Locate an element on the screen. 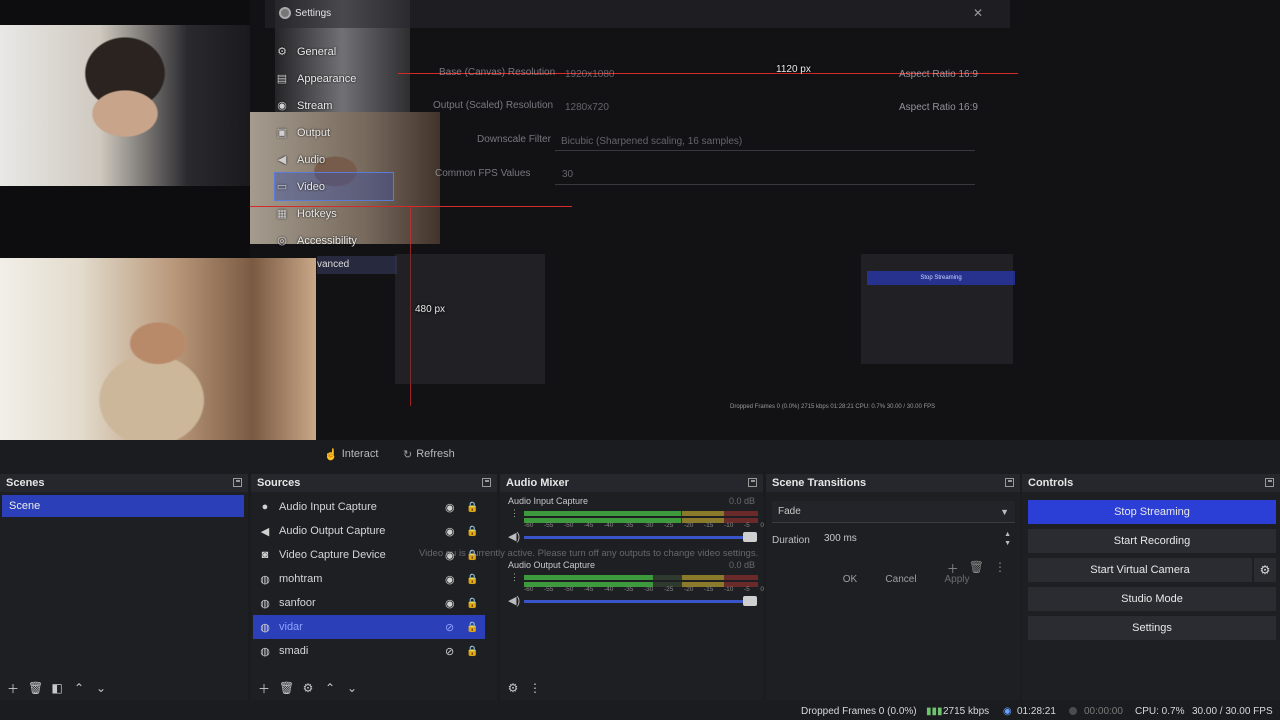  source-item: ◀ Audio Output Capture ◉ 🔒 is located at coordinates (375, 531).